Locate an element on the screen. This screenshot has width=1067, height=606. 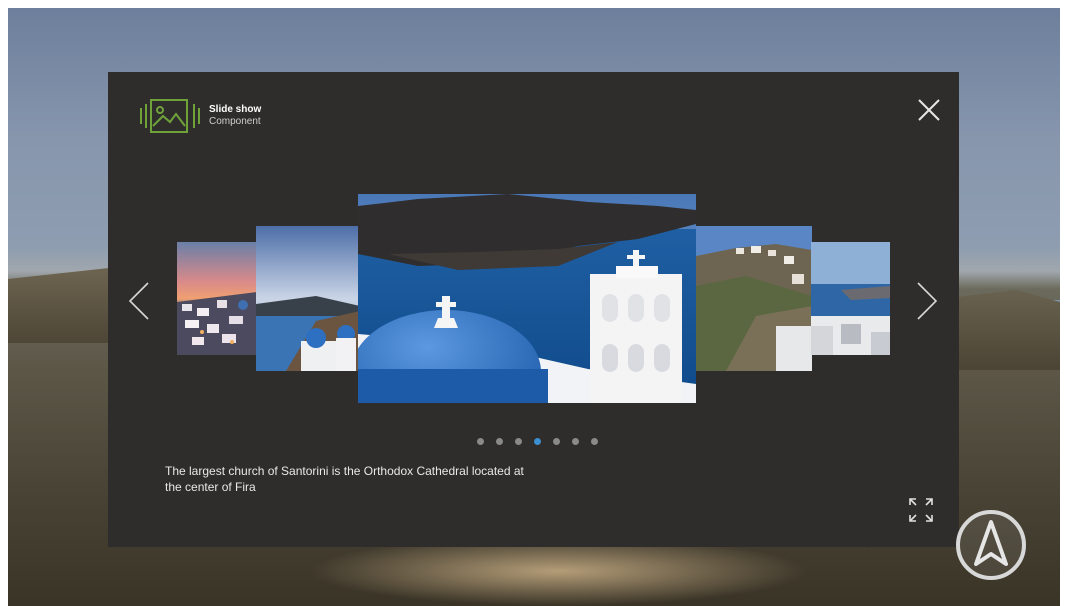
background-ridge-left is located at coordinates (63, 305).